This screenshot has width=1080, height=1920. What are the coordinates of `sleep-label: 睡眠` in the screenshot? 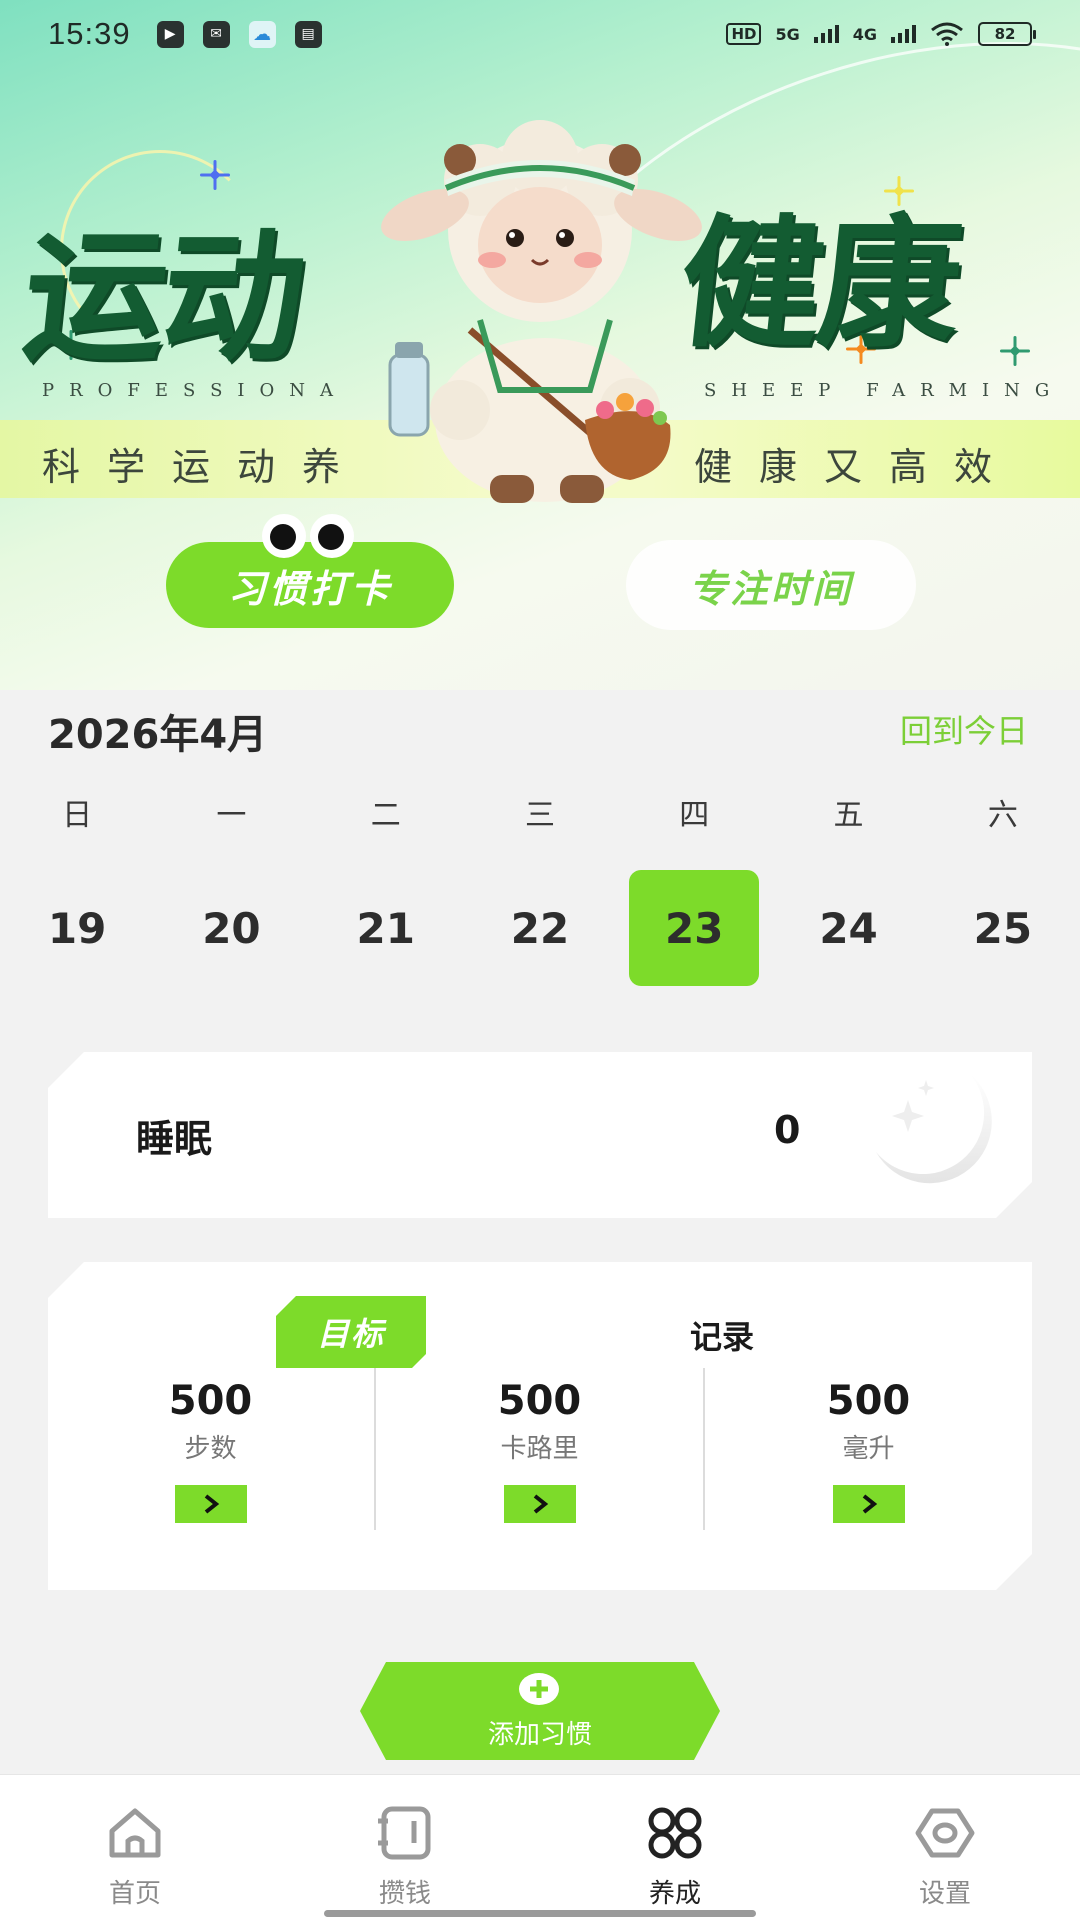 It's located at (174, 1139).